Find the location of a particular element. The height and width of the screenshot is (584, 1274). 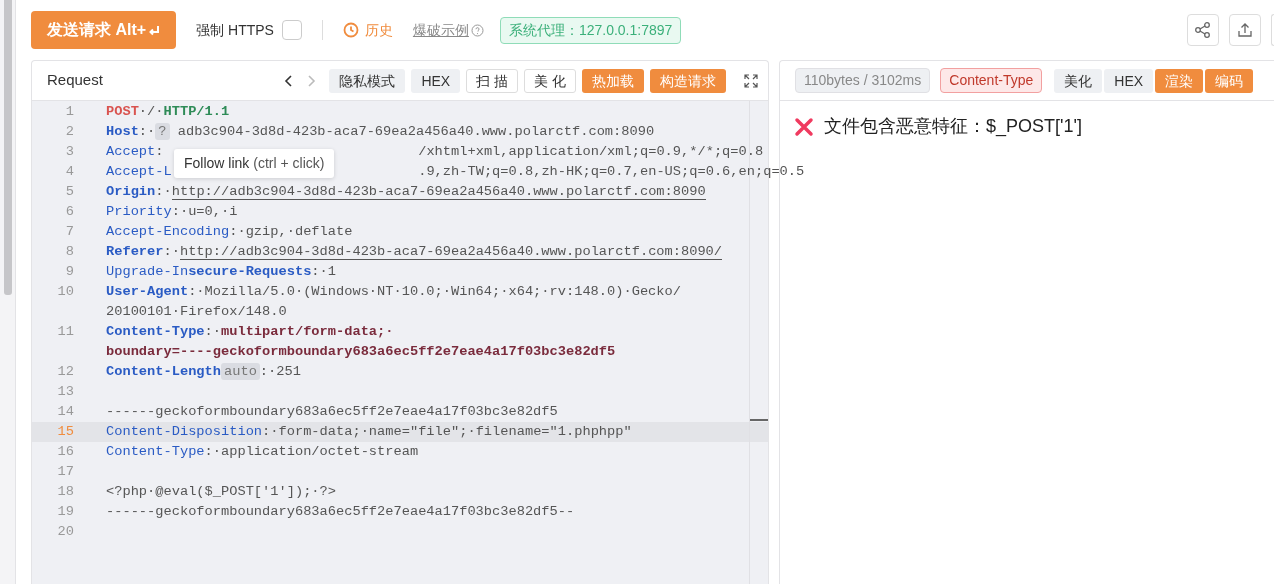

code-text: ------geckoformboundary683a6ec5ff2e7eae4a17f03bc3e82df5-- is located at coordinates (340, 511).